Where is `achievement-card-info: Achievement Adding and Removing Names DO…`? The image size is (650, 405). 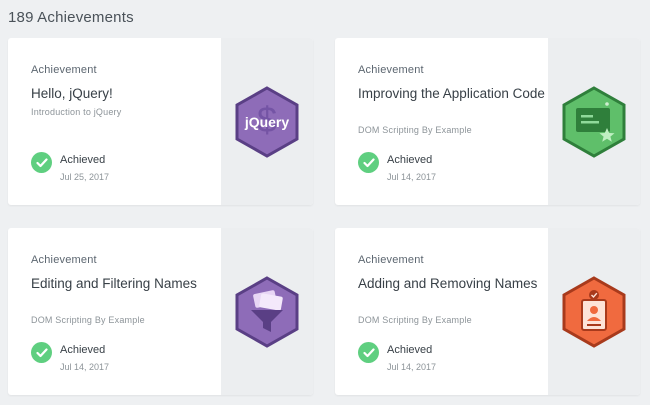 achievement-card-info: Achievement Adding and Removing Names DO… is located at coordinates (441, 311).